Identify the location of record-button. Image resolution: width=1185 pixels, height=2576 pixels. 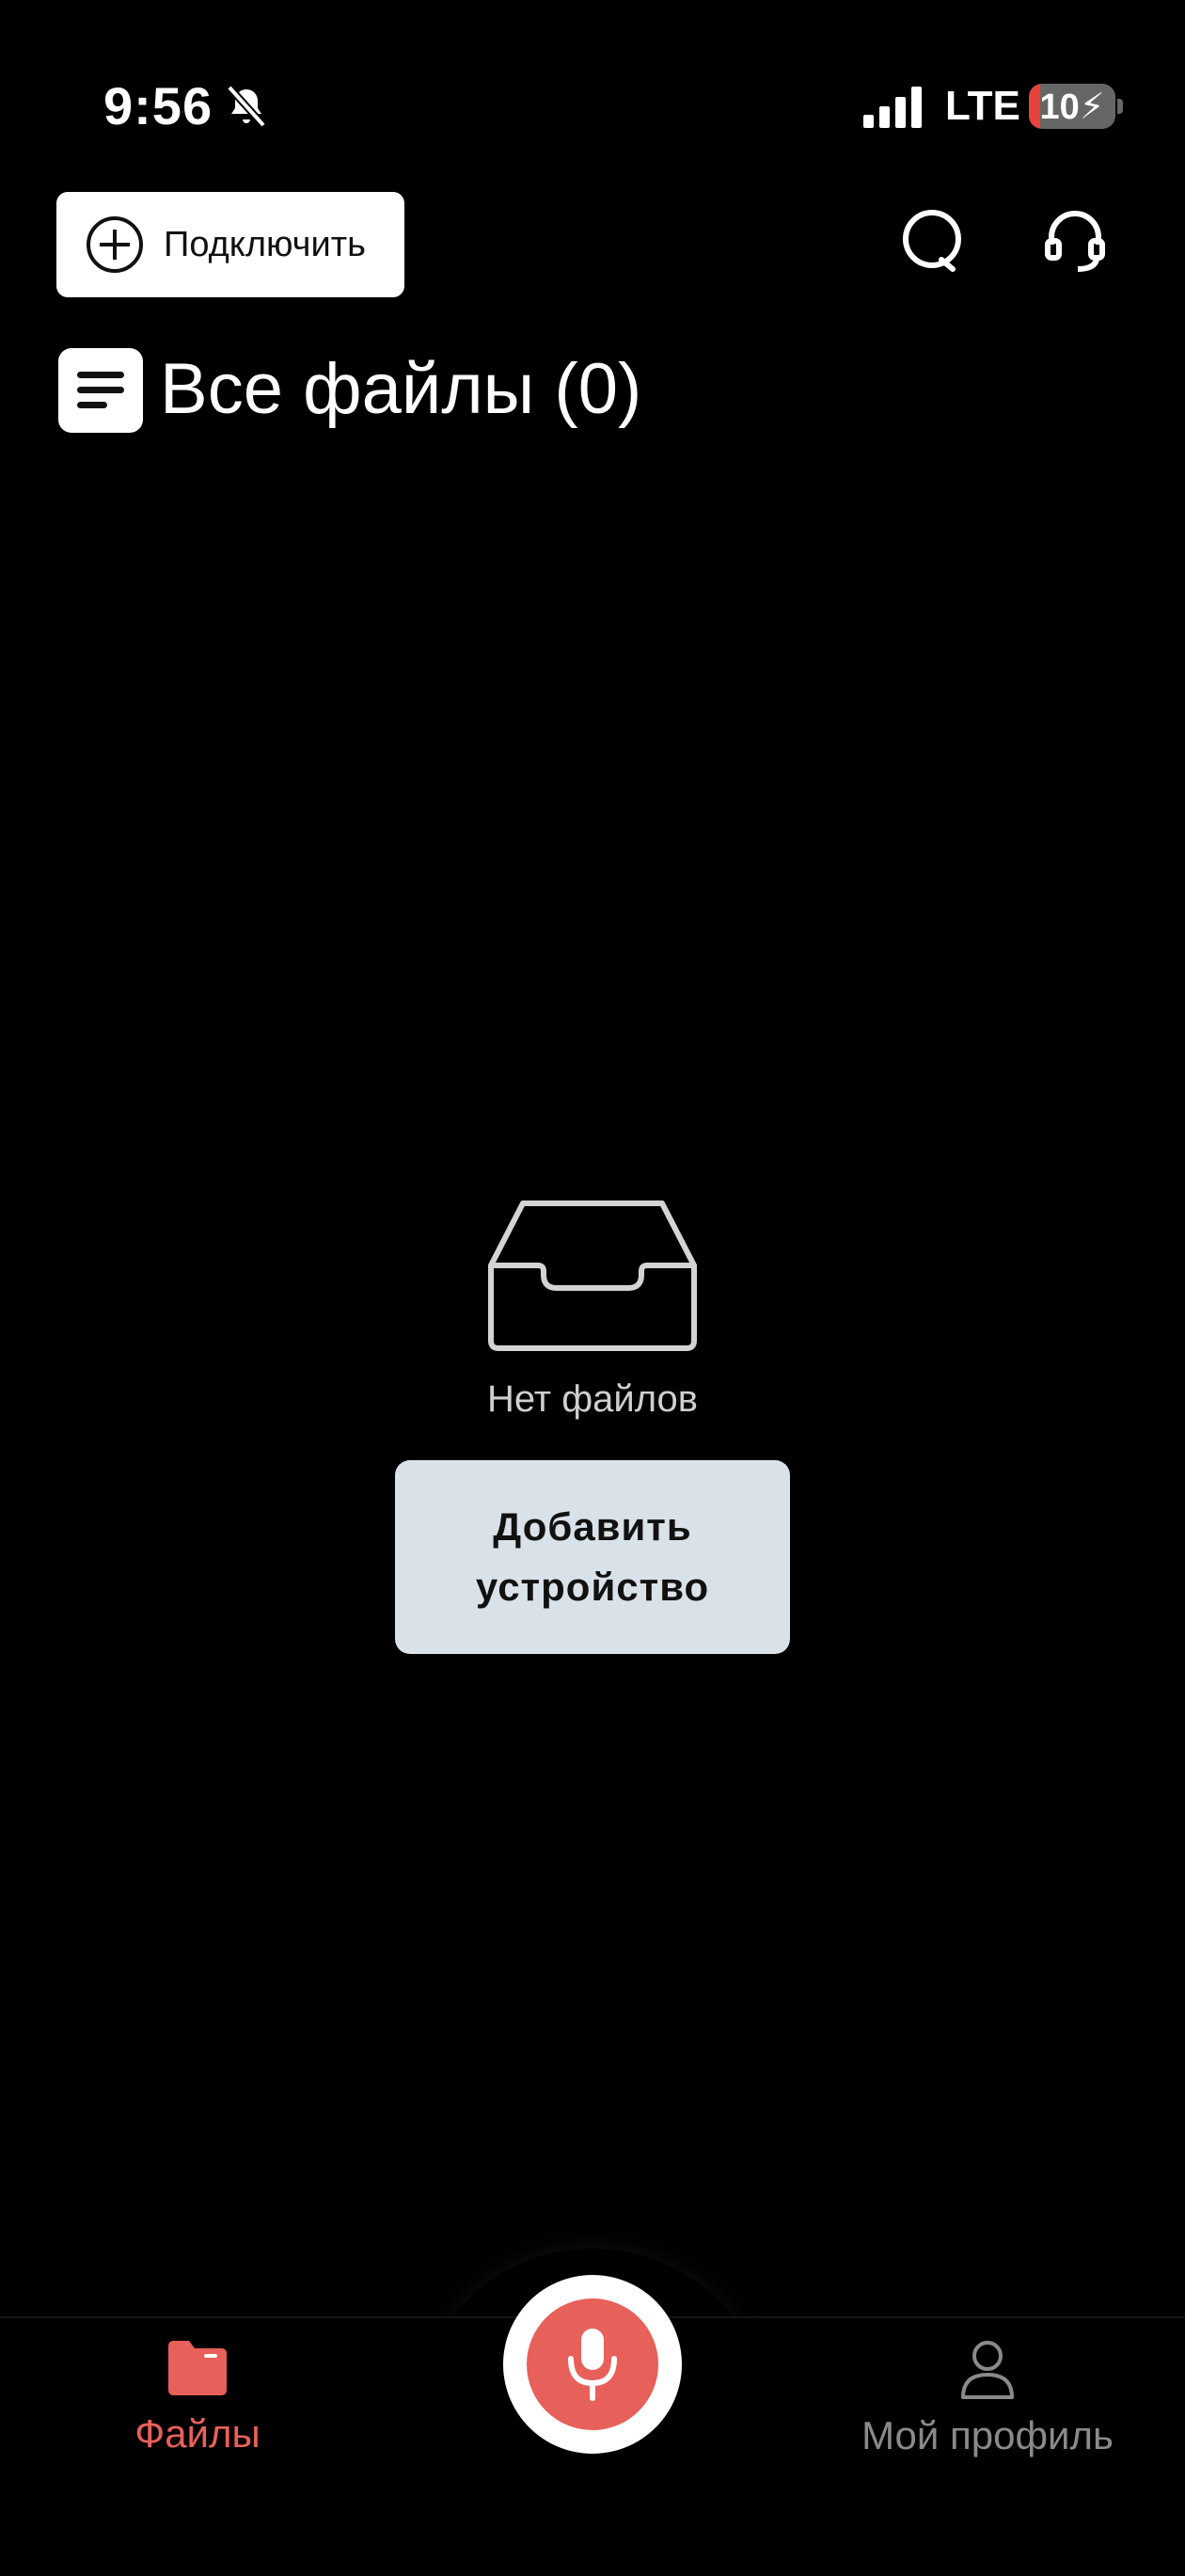
(592, 2365).